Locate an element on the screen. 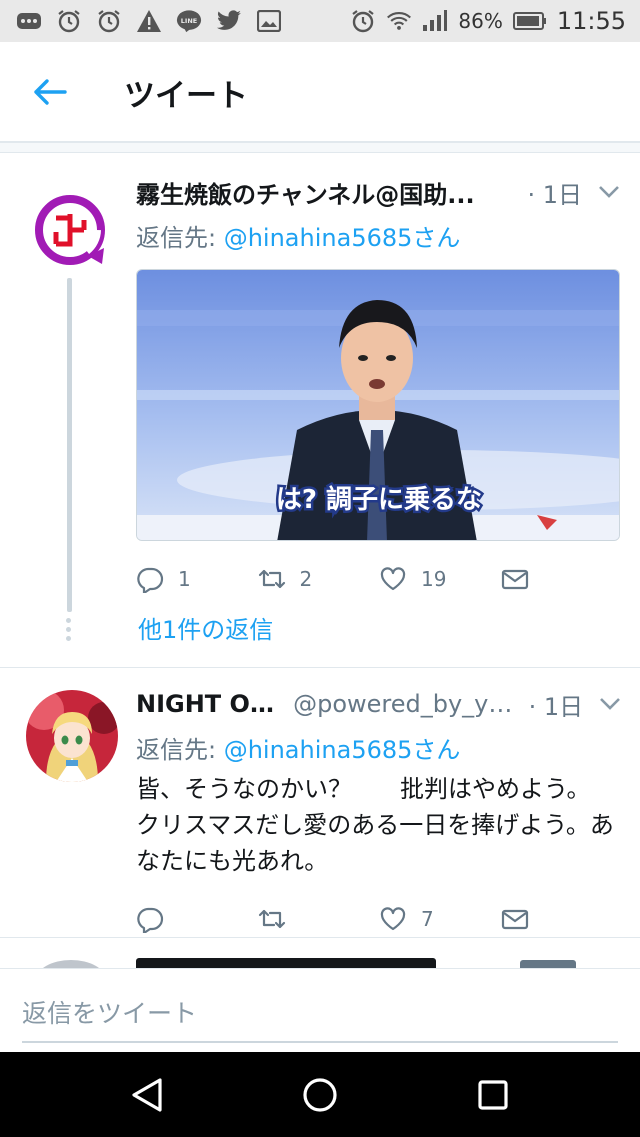  system-navigation-bar is located at coordinates (320, 1094).